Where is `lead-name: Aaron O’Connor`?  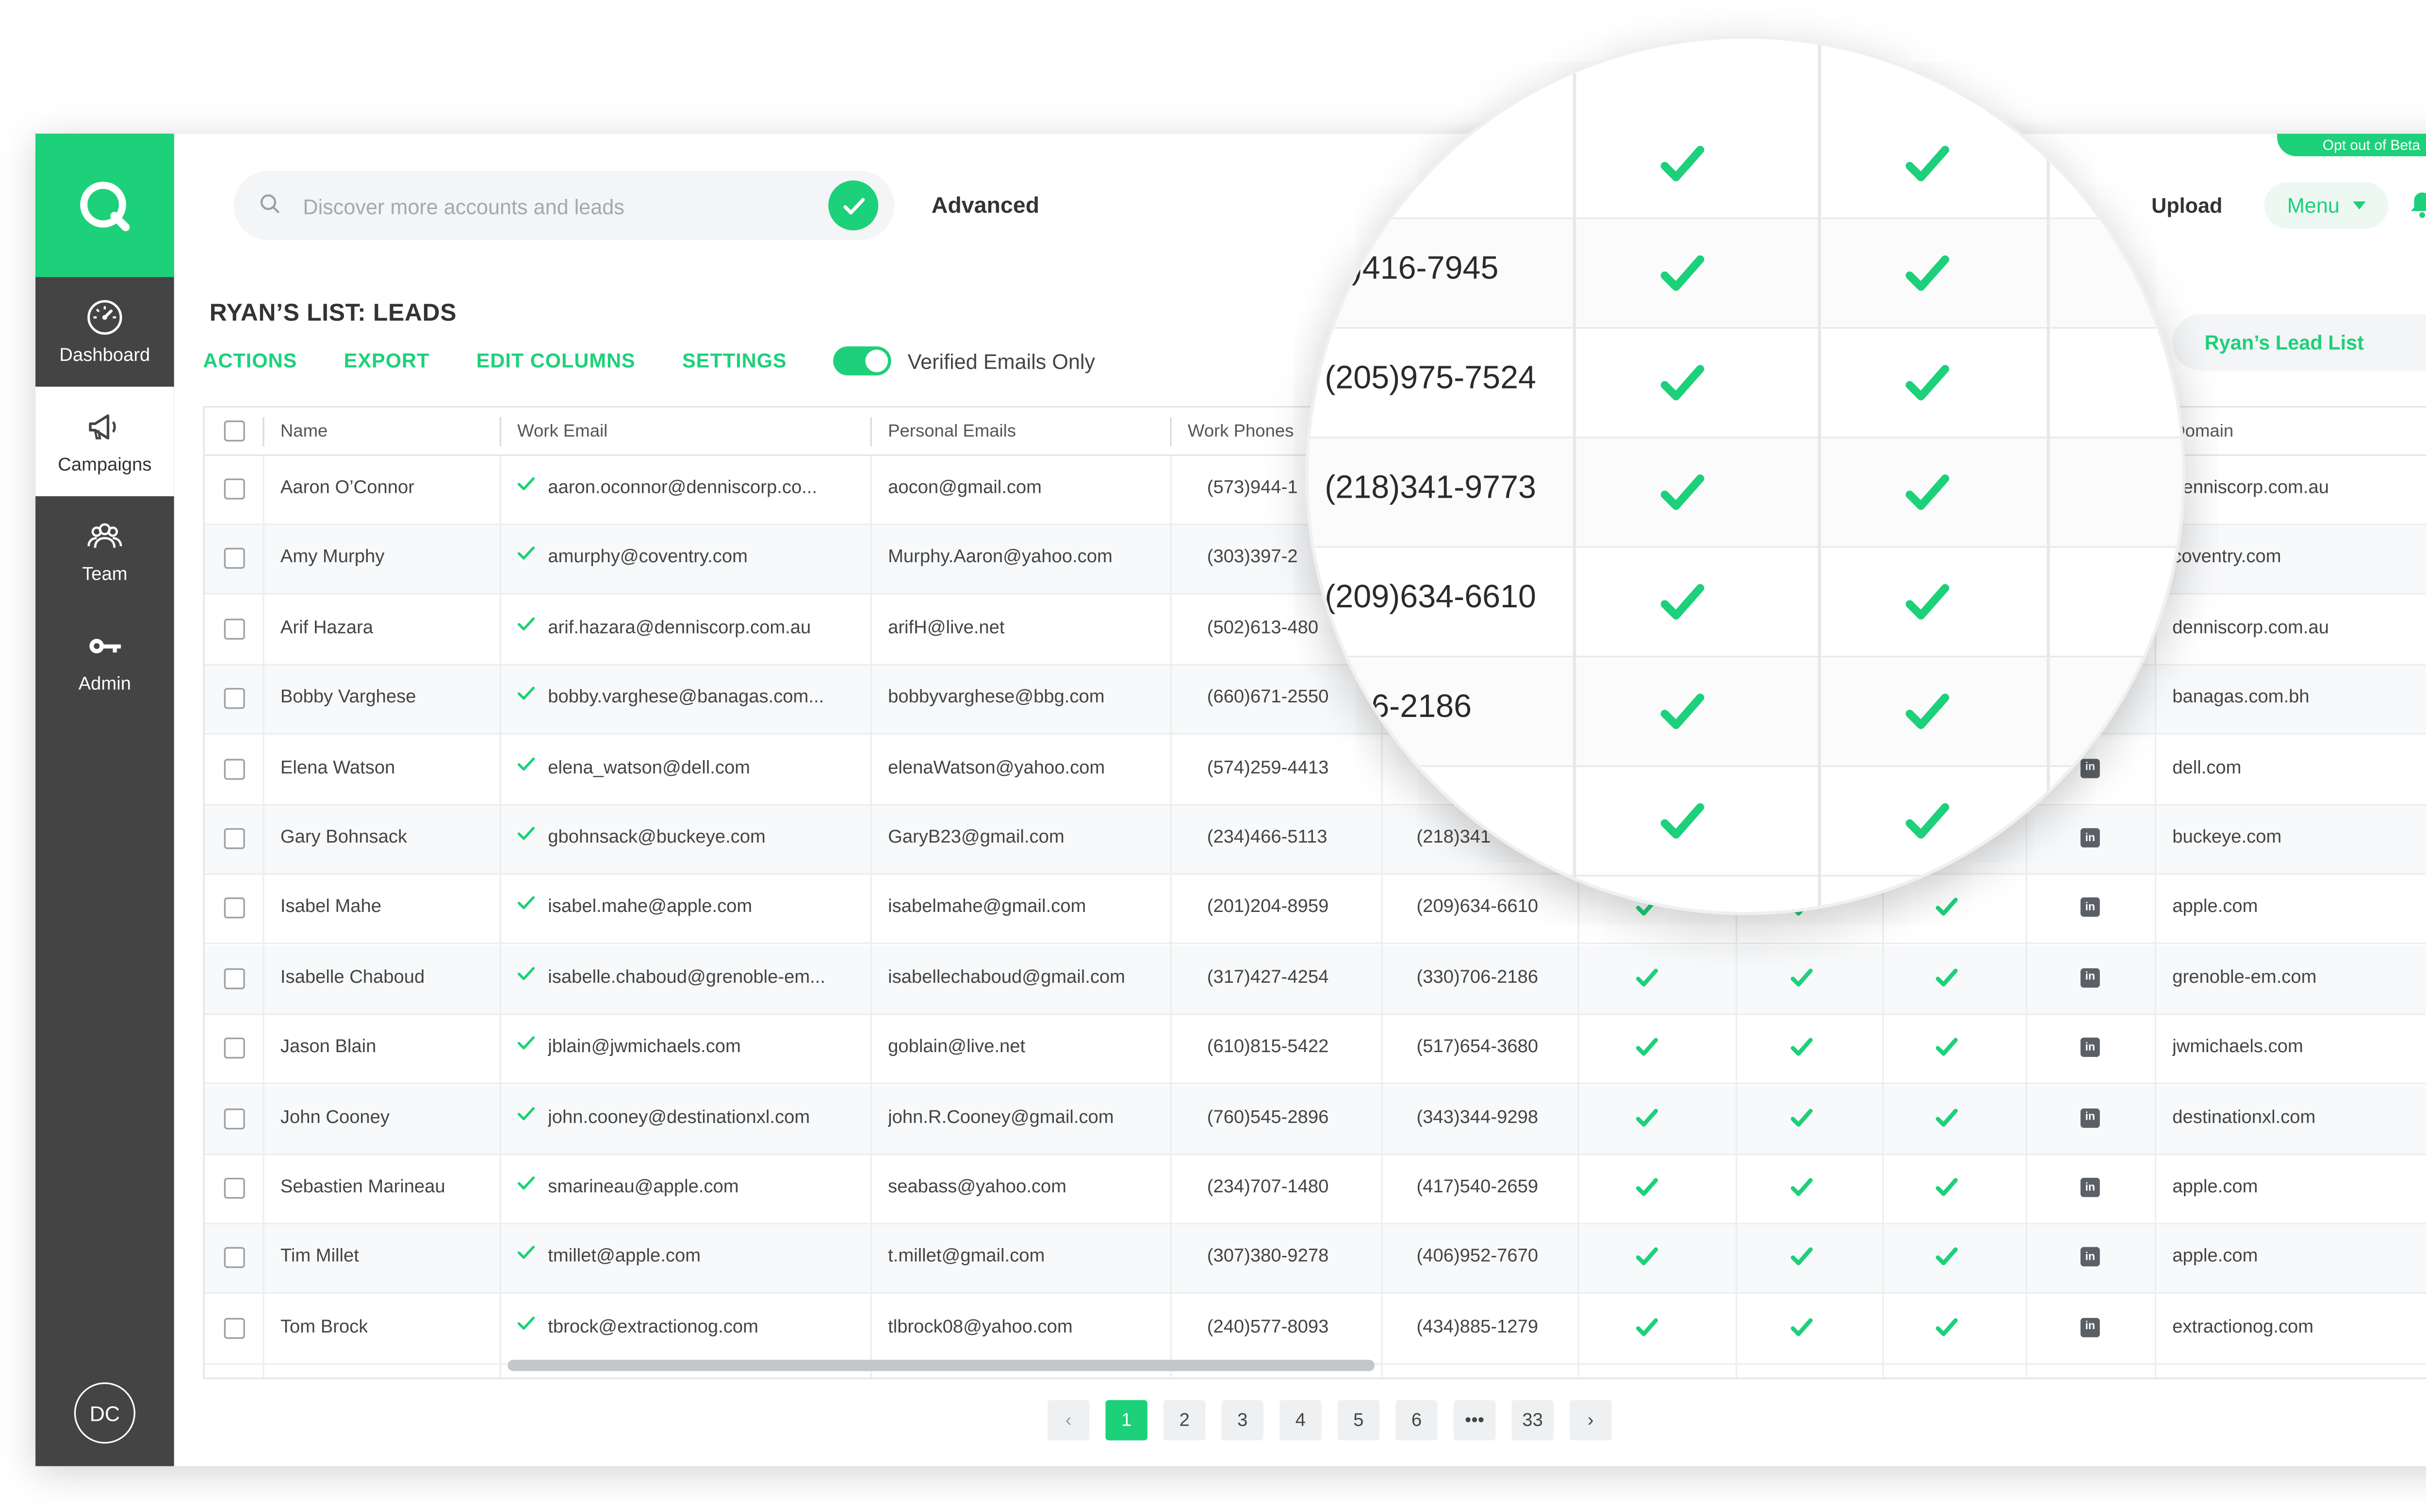
lead-name: Aaron O’Connor is located at coordinates (347, 488).